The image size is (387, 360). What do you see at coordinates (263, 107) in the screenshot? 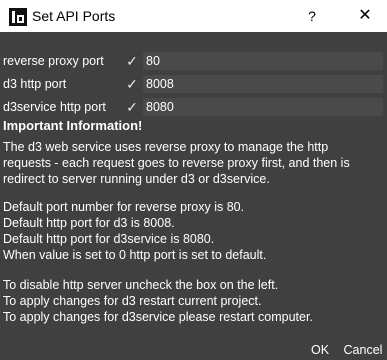
I see `d3service-http-port-input` at bounding box center [263, 107].